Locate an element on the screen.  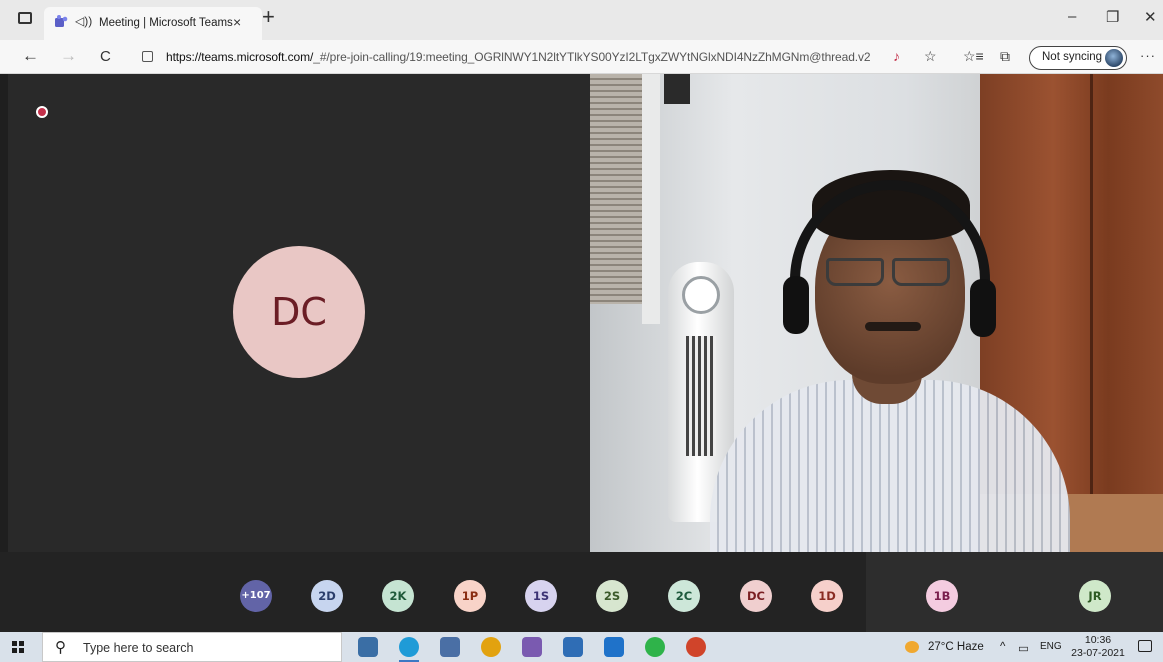
profile-sync-button: Not syncing is located at coordinates (1078, 58).